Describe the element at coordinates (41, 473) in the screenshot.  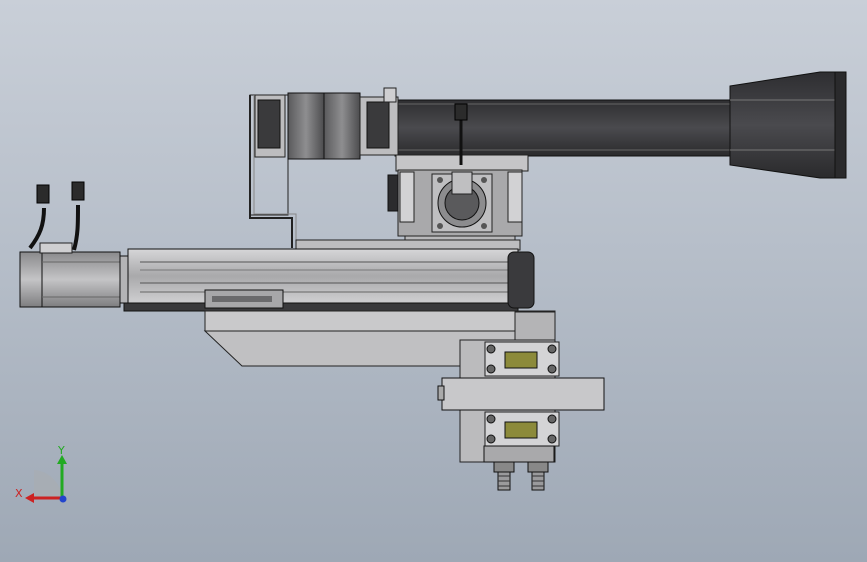
I see `coordinate-triad: Y X` at that location.